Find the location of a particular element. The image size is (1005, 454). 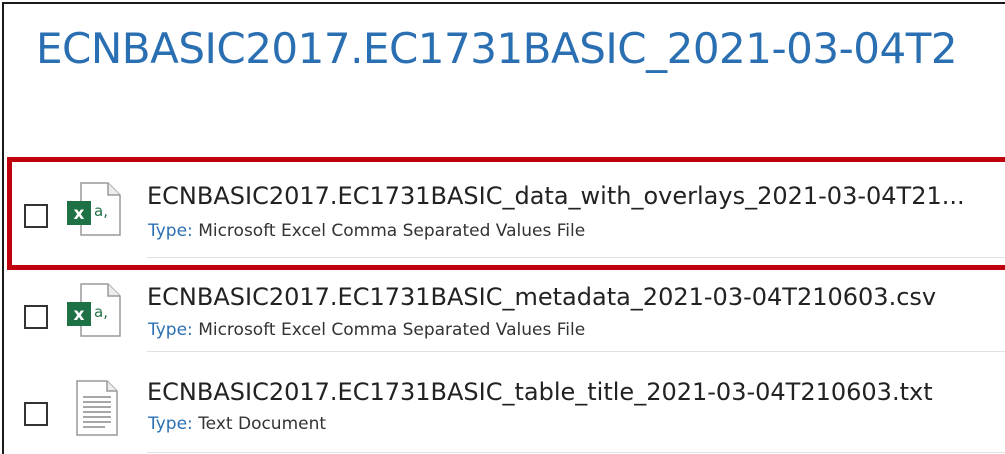

file-type: Type: Text Document is located at coordinates (237, 424).